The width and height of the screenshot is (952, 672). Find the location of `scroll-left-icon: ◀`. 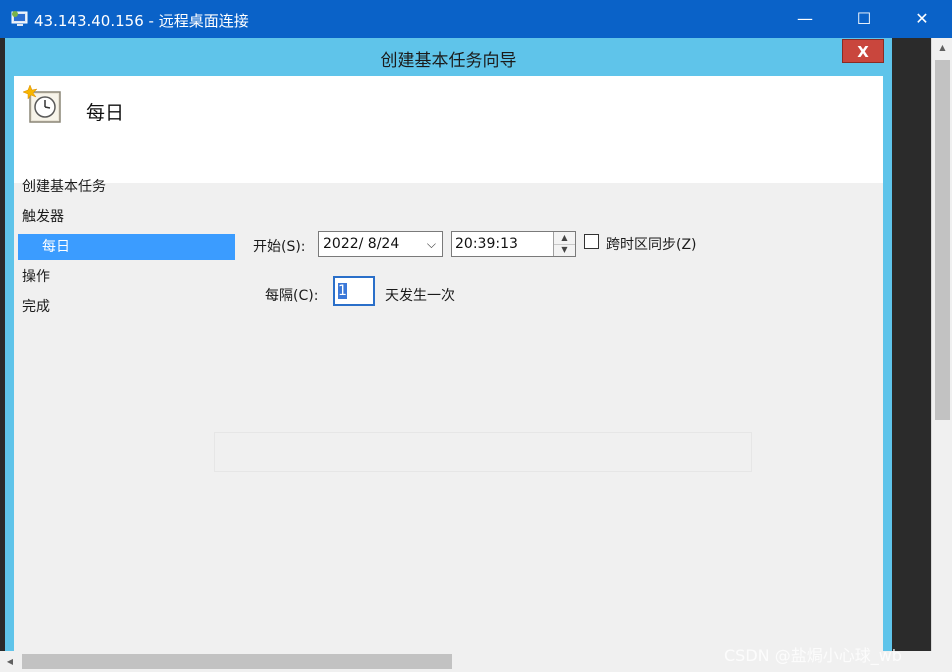

scroll-left-icon: ◀ is located at coordinates (10, 661).